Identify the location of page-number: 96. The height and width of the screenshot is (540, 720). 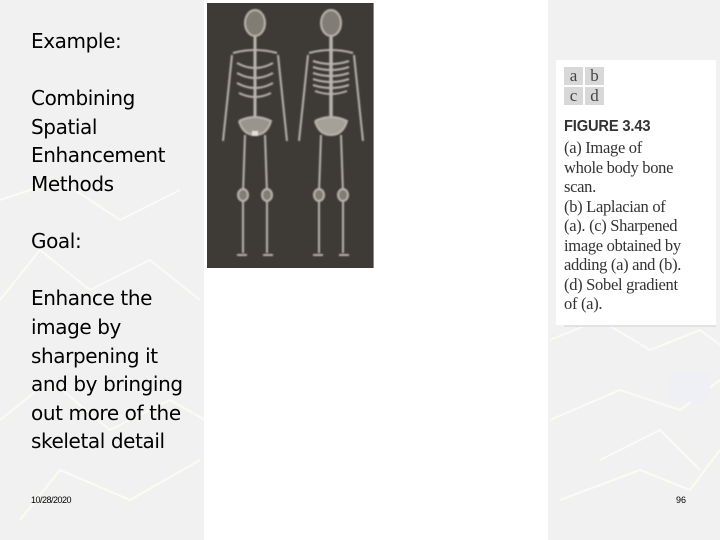
(681, 500).